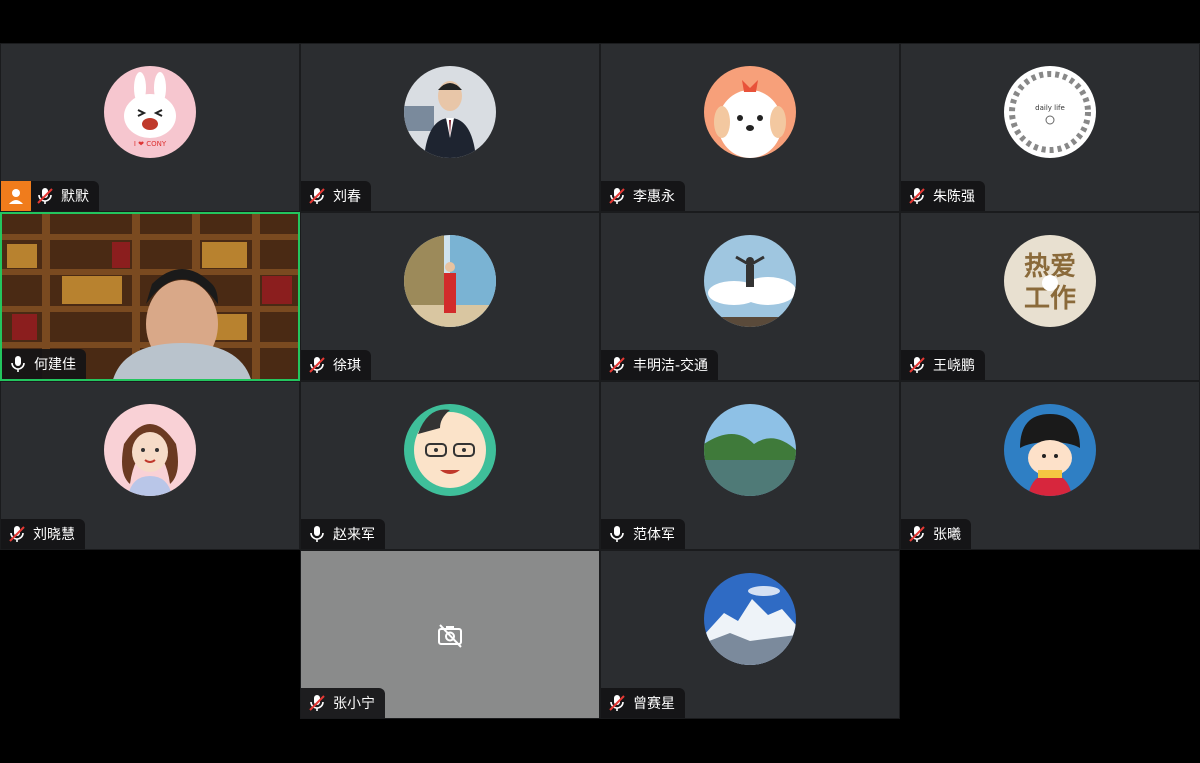  I want to click on participant-name: 朱陈强, so click(954, 197).